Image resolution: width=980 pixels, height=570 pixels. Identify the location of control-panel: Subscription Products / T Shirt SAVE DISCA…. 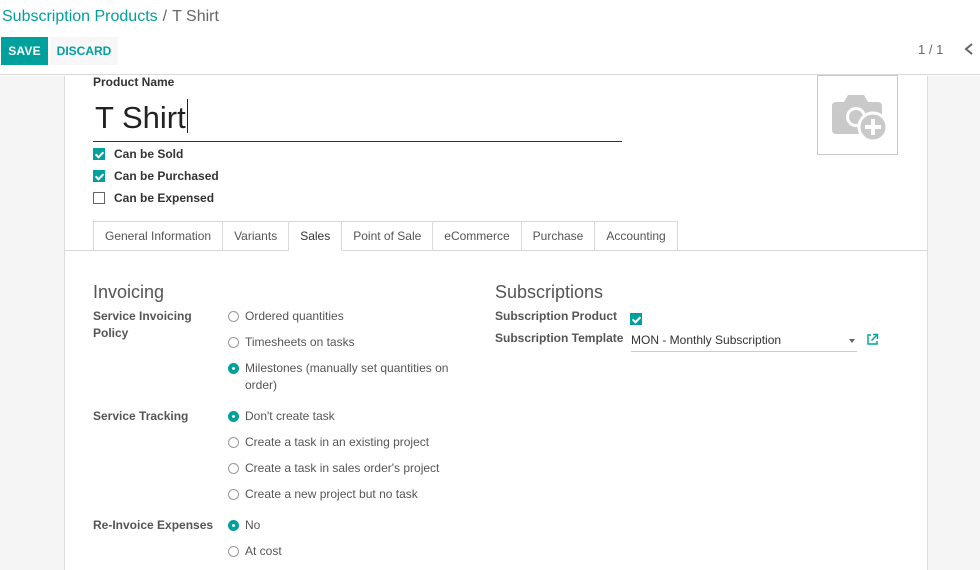
(490, 37).